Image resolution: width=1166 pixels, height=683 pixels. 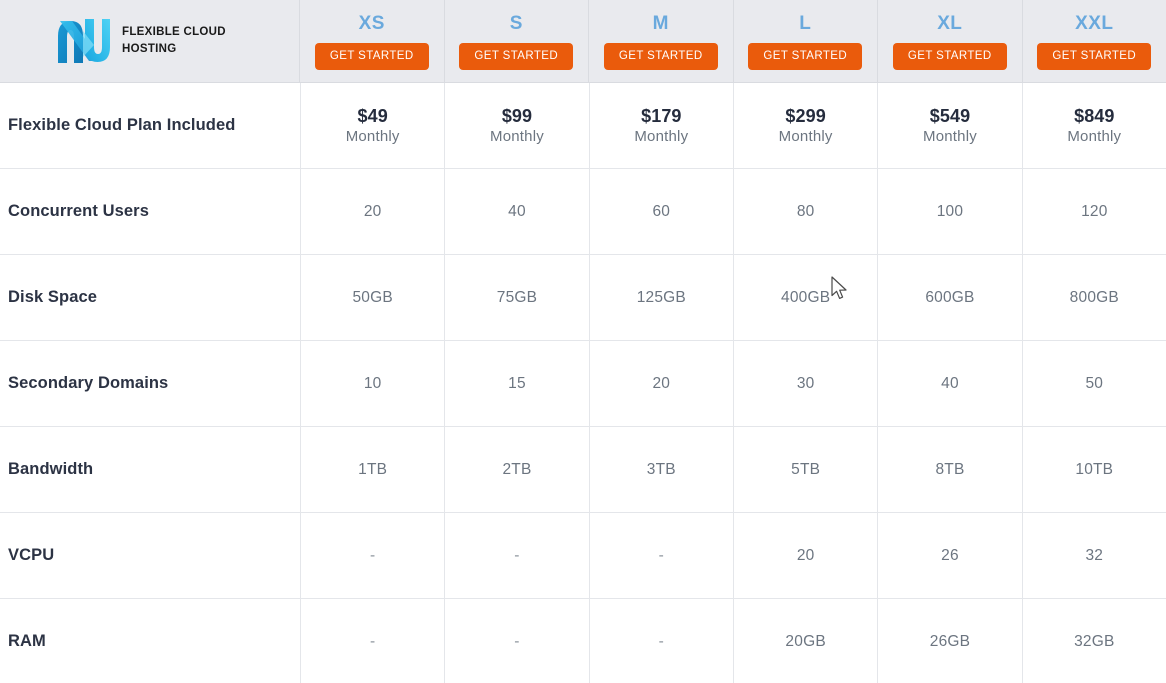 What do you see at coordinates (950, 41) in the screenshot?
I see `plan-column-xl: XL GET STARTED` at bounding box center [950, 41].